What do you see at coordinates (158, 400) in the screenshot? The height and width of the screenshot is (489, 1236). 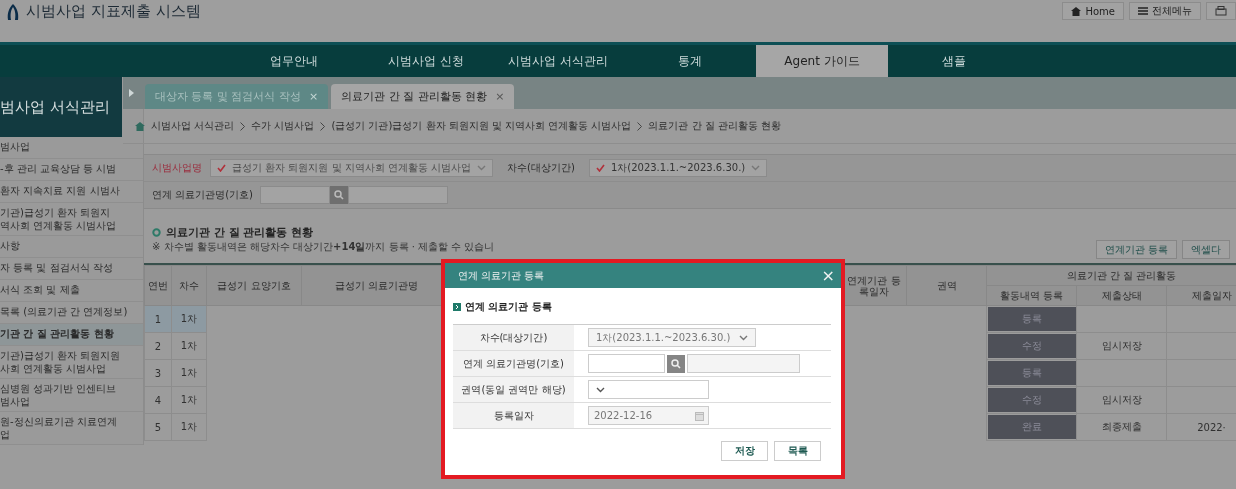 I see `table-cell: 4` at bounding box center [158, 400].